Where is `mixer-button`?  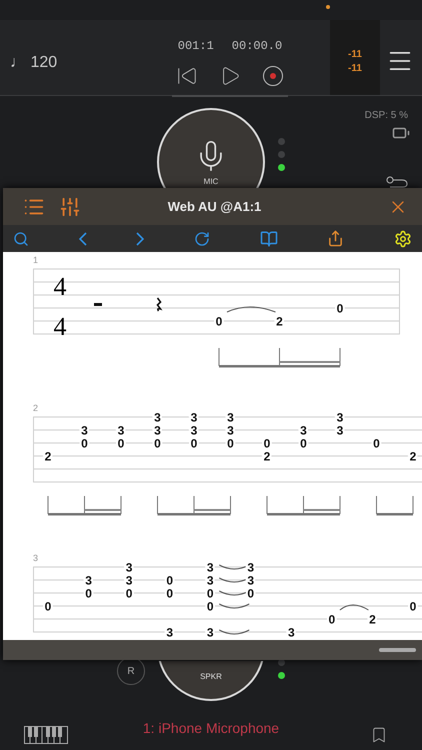
mixer-button is located at coordinates (70, 207).